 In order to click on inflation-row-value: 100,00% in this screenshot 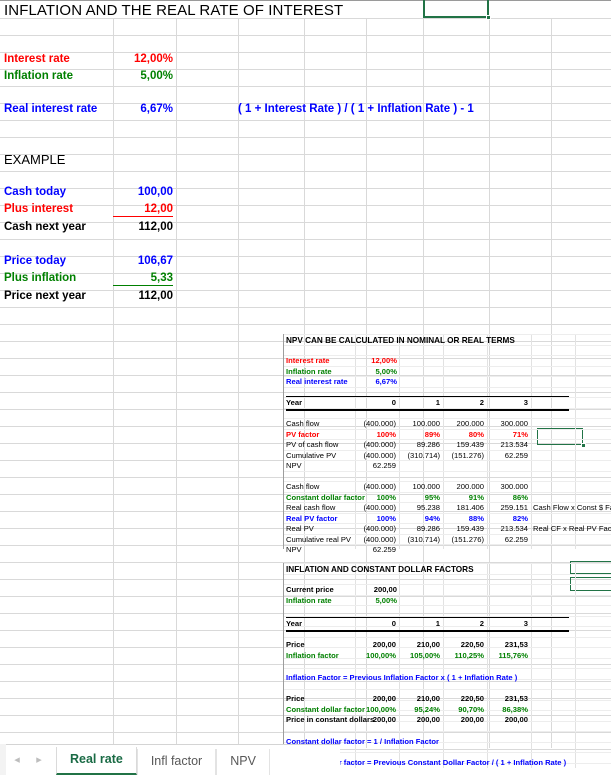, I will do `click(375, 656)`.